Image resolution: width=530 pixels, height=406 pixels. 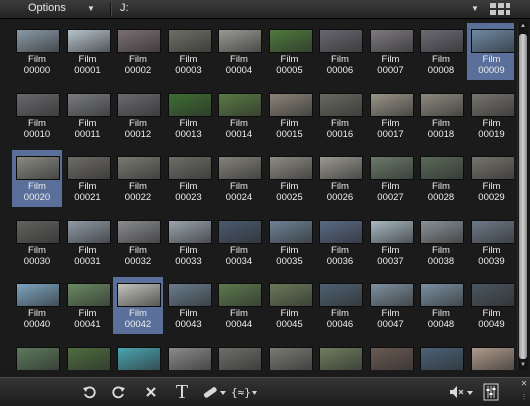 I want to click on library-clip: Film 00007, so click(x=391, y=51).